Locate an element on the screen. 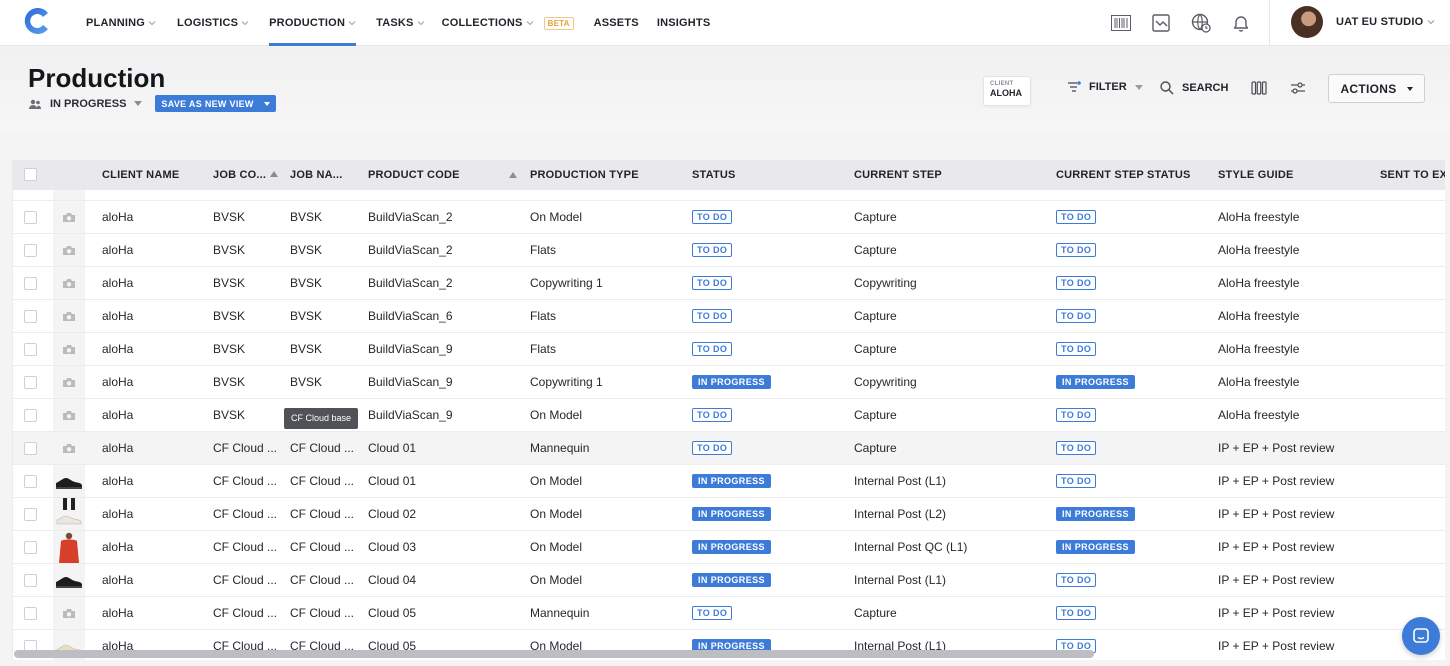  current-step-cell: Internal Post (L1) is located at coordinates (946, 481).